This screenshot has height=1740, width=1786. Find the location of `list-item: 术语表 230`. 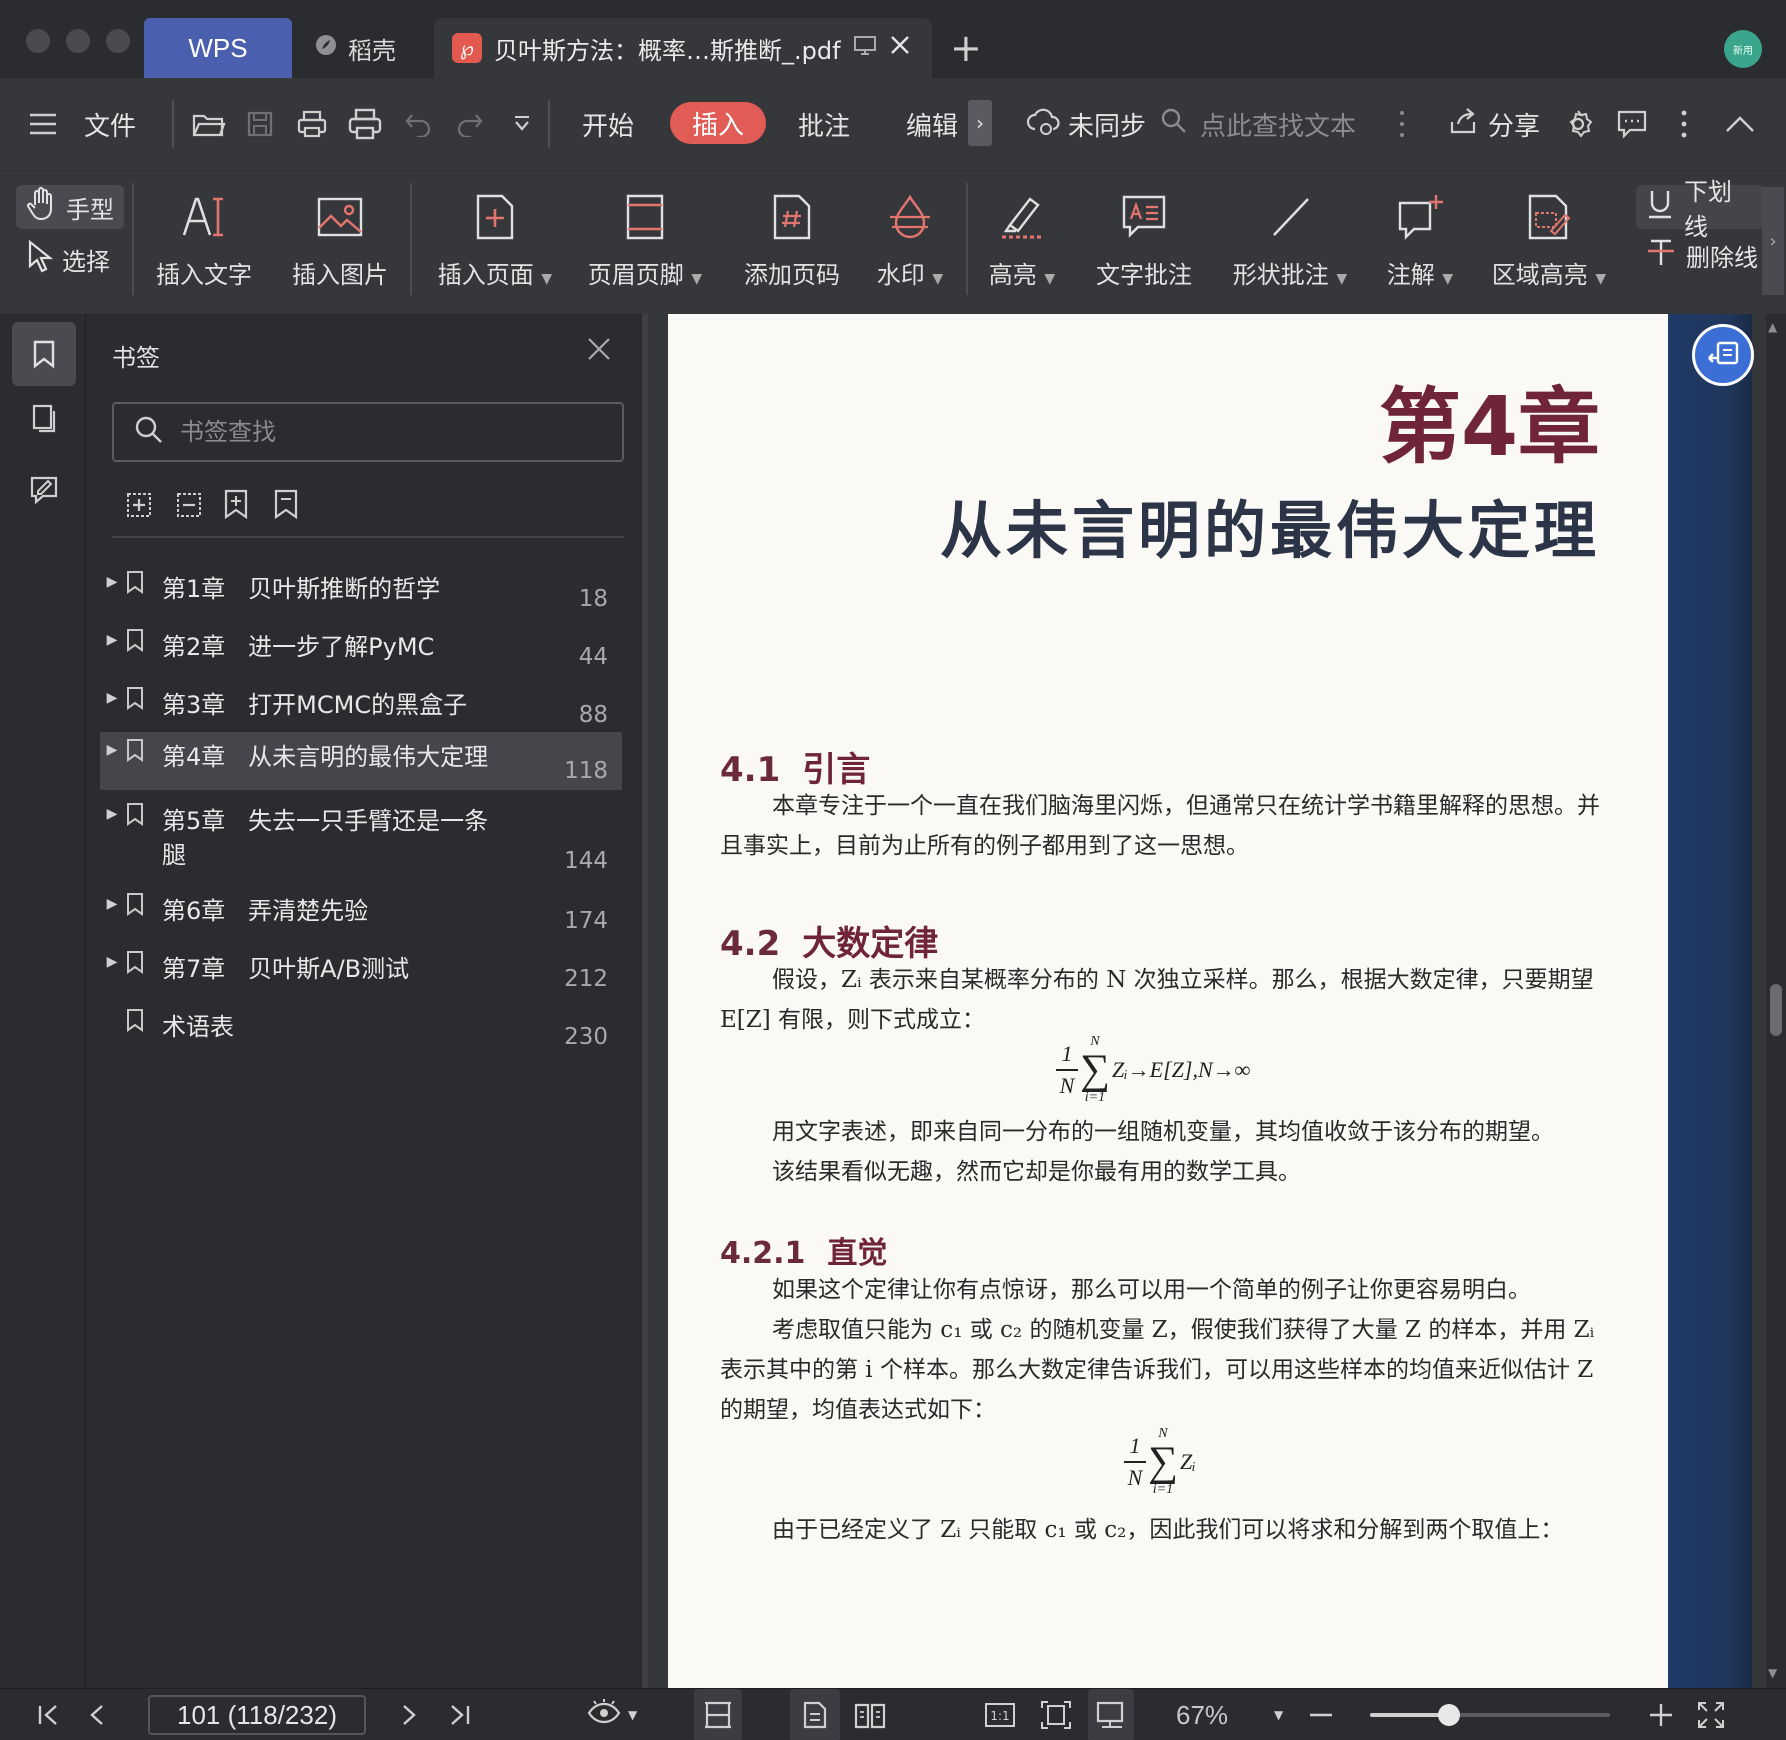

list-item: 术语表 230 is located at coordinates (361, 1027).